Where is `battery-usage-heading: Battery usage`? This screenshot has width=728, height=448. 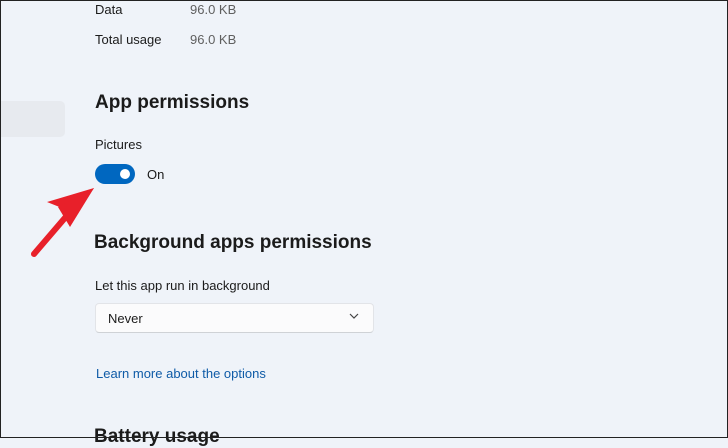
battery-usage-heading: Battery usage is located at coordinates (157, 436).